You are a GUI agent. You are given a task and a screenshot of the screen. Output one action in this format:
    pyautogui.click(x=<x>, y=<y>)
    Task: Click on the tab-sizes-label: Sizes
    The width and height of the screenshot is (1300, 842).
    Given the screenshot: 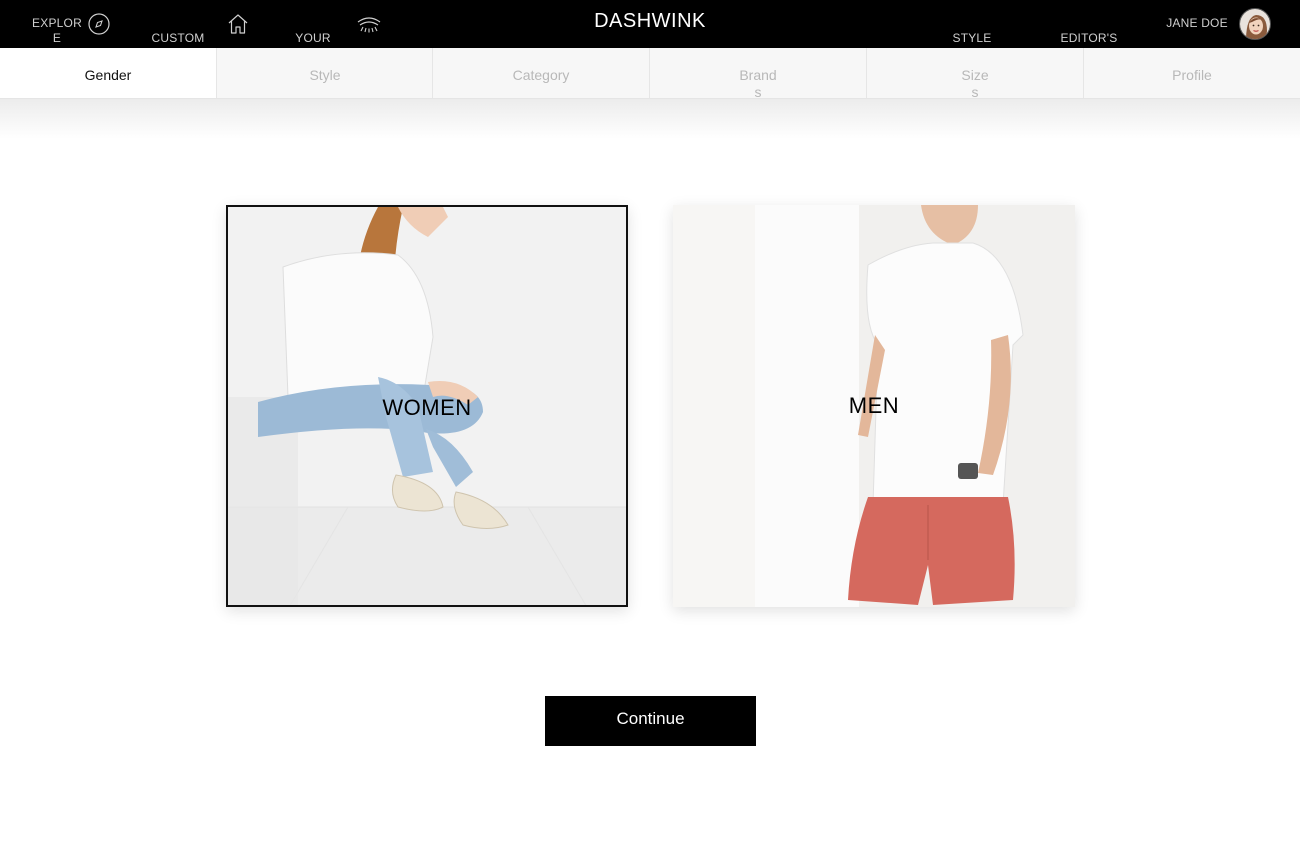 What is the action you would take?
    pyautogui.click(x=975, y=83)
    